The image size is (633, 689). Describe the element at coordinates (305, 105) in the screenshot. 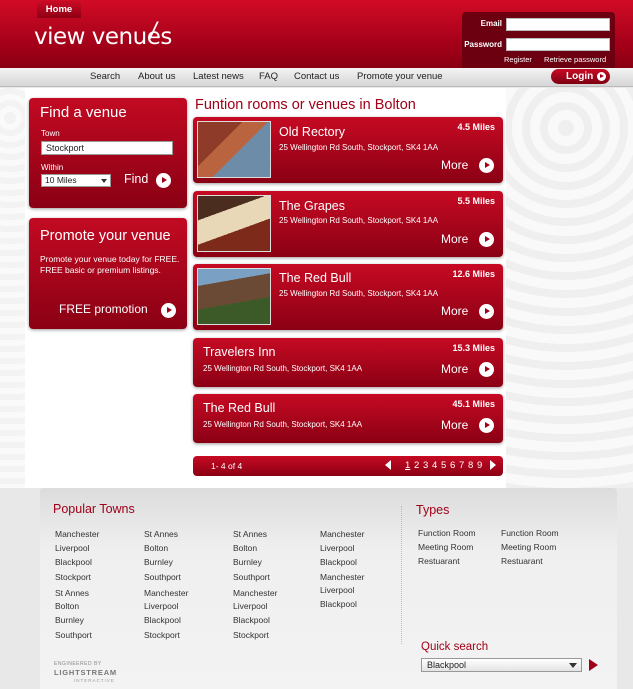

I see `page-title: Funtion rooms or venues in Bolton` at that location.